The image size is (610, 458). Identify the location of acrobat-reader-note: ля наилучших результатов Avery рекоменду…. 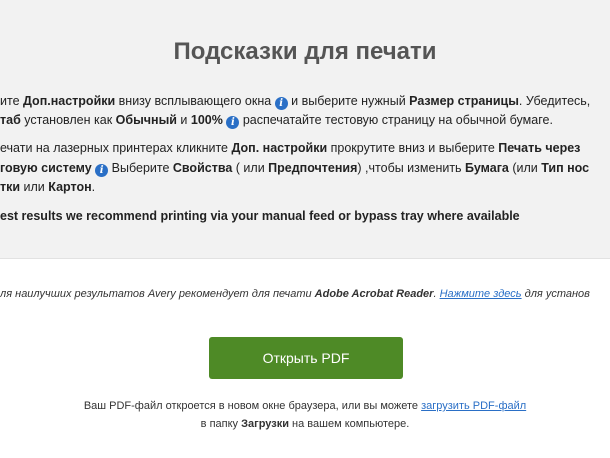
(295, 294).